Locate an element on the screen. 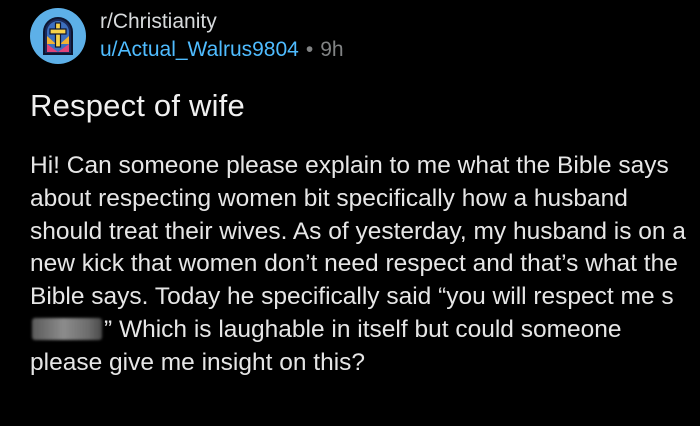 The image size is (700, 426). post-header: r/Christianity u/Actual_Walrus9804 • 9h is located at coordinates (187, 36).